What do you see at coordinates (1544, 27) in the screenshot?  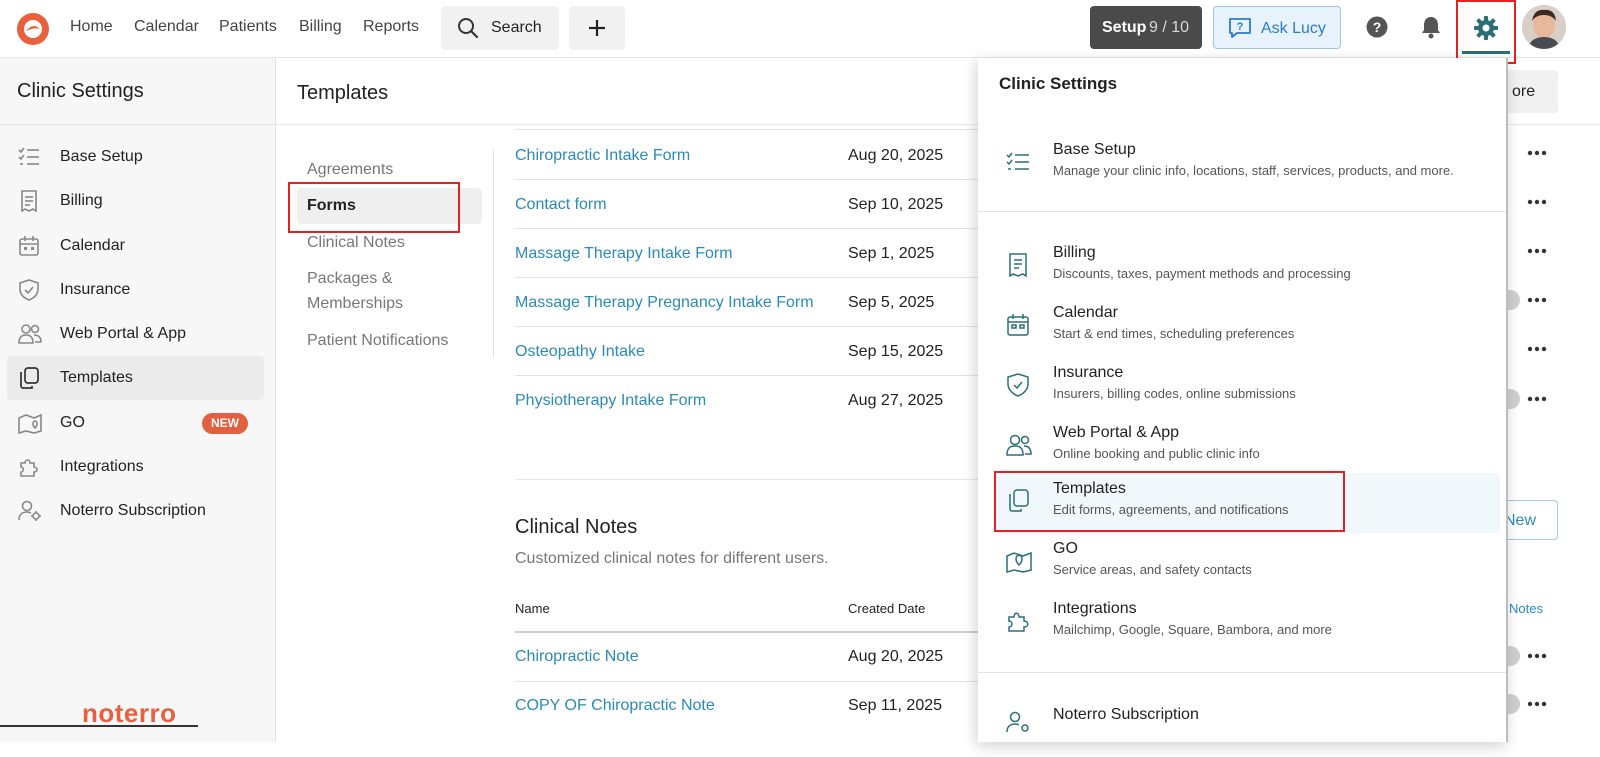 I see `user-avatar` at bounding box center [1544, 27].